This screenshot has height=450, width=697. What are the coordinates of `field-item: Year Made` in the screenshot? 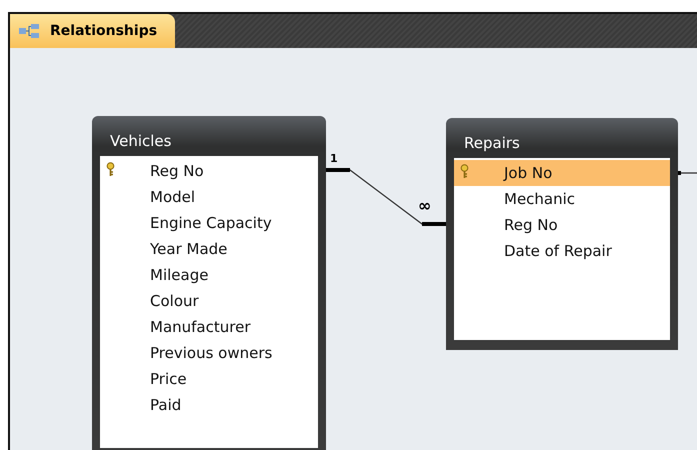 It's located at (209, 249).